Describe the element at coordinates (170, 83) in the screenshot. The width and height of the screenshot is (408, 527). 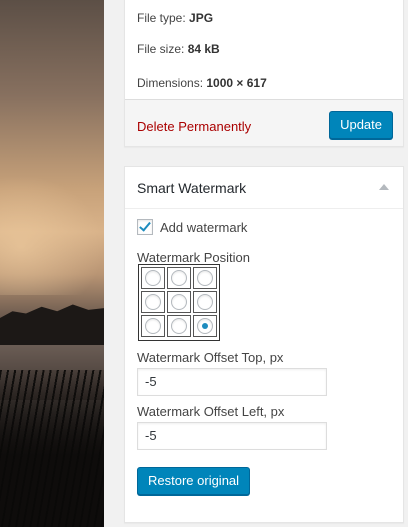
I see `dimensions-label: Dimensions:` at that location.